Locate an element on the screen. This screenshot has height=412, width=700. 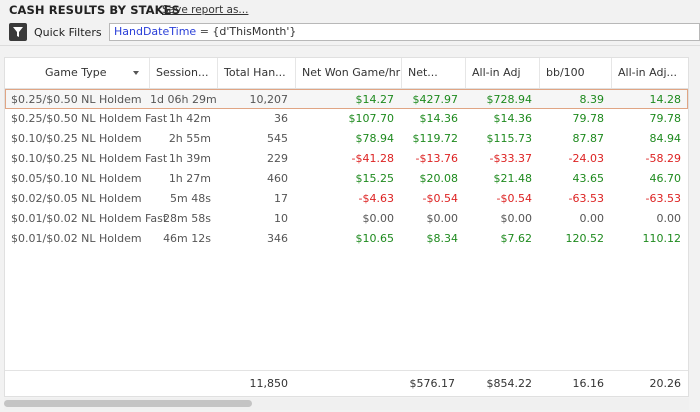
cell-net-won-hr: $107.70 is located at coordinates (371, 118).